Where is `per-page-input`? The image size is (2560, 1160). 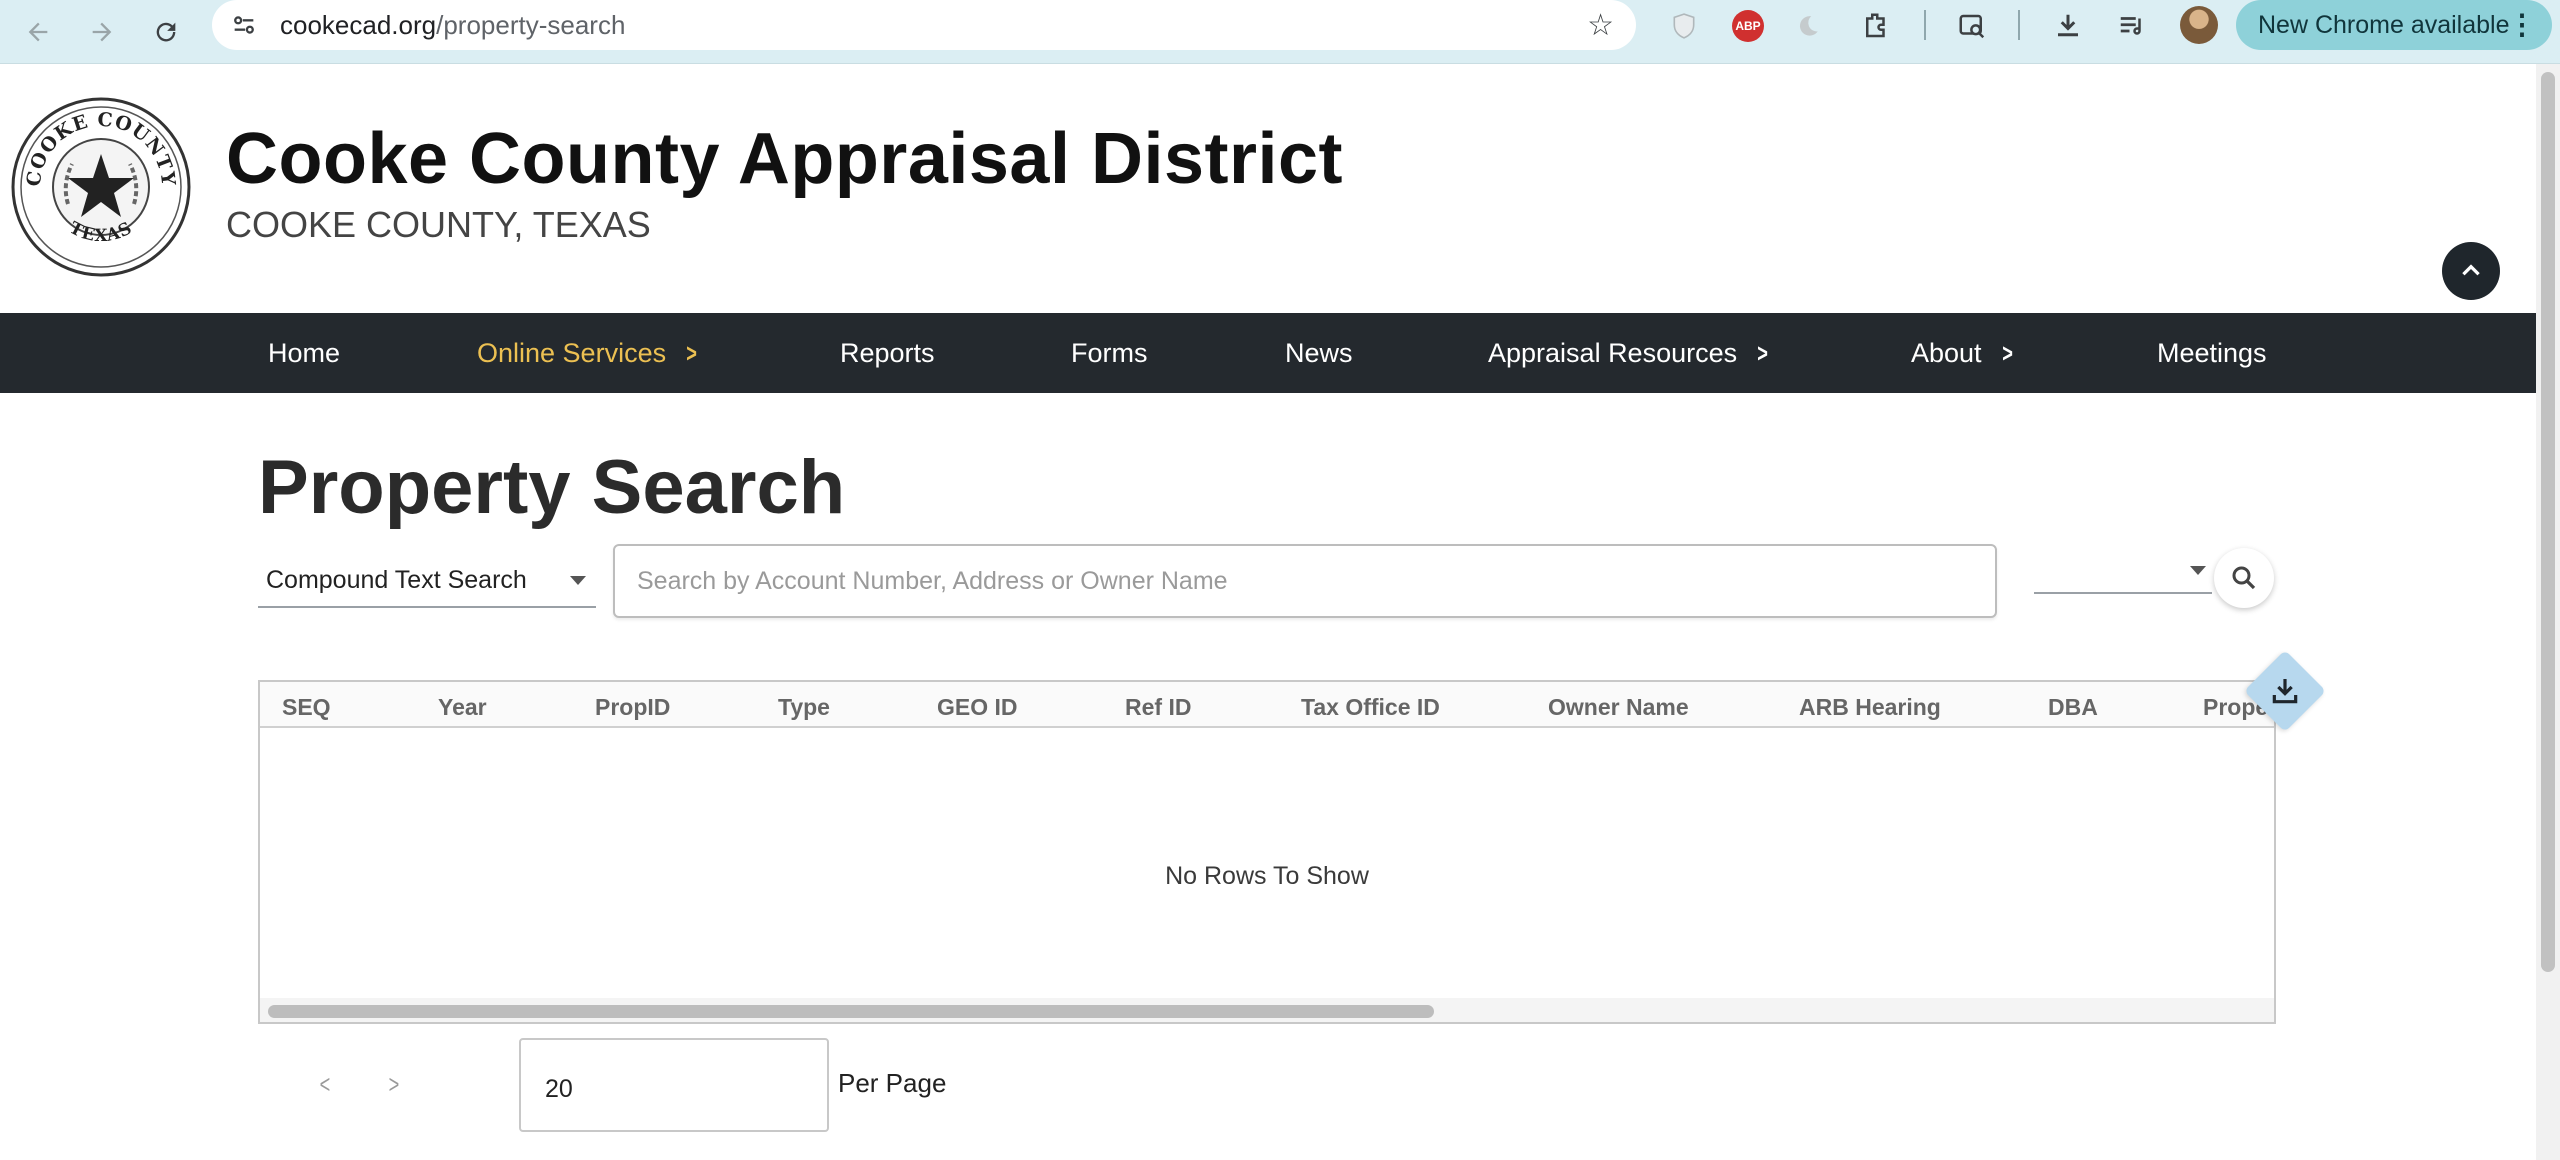
per-page-input is located at coordinates (674, 1085).